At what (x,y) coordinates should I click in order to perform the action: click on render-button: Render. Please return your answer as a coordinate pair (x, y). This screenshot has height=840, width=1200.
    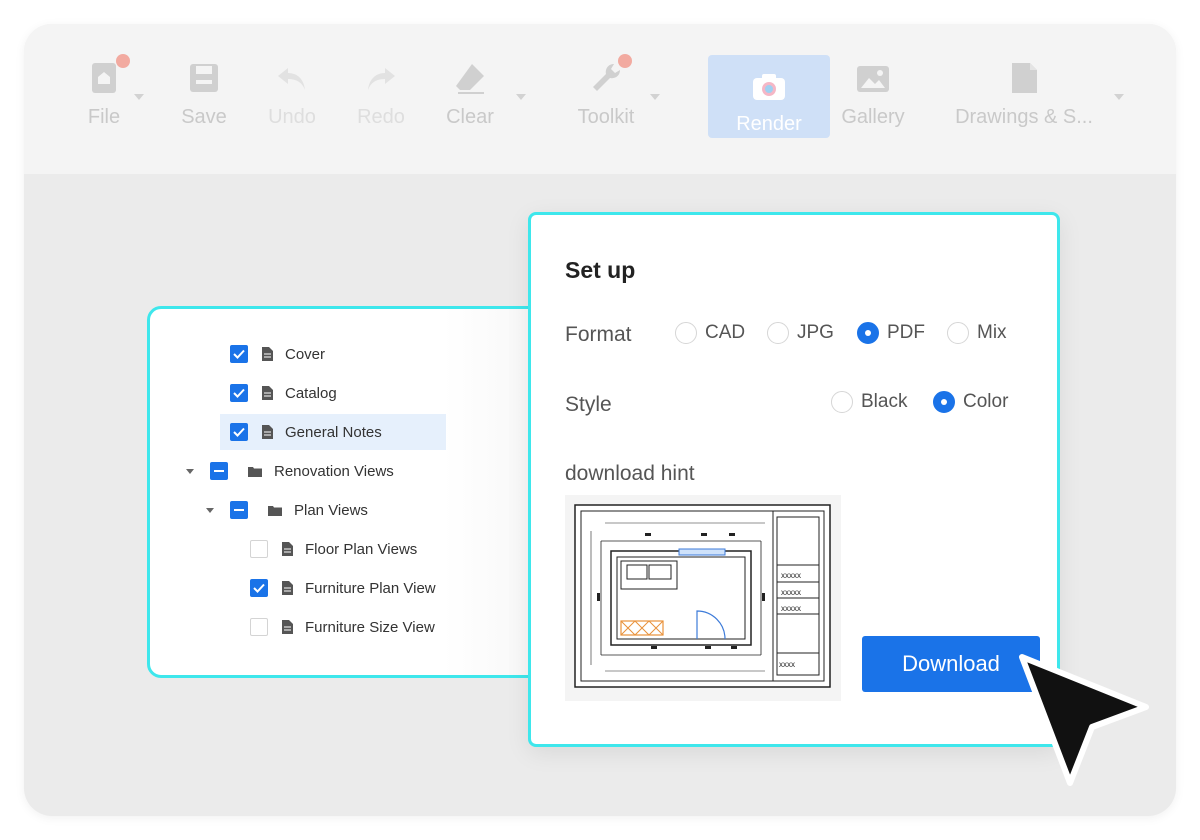
    Looking at the image, I should click on (769, 96).